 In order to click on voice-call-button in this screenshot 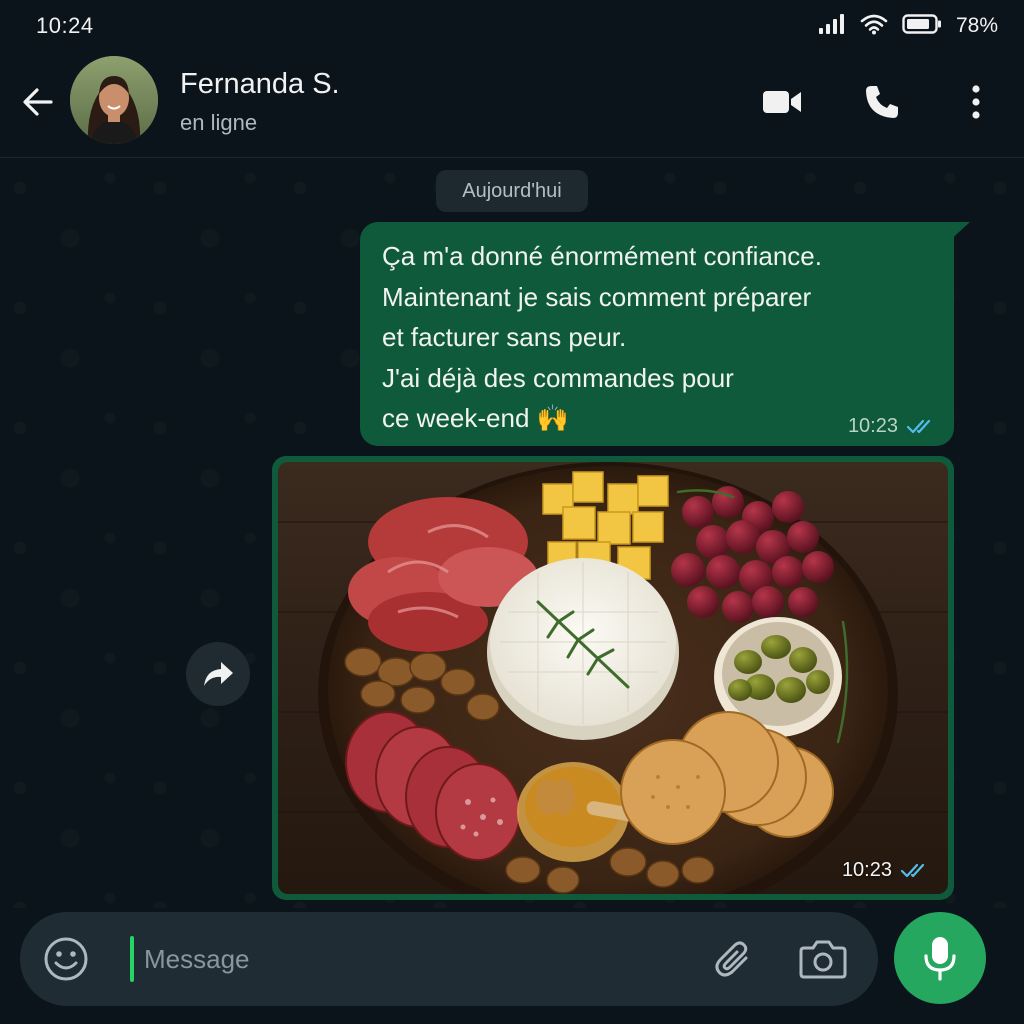, I will do `click(882, 102)`.